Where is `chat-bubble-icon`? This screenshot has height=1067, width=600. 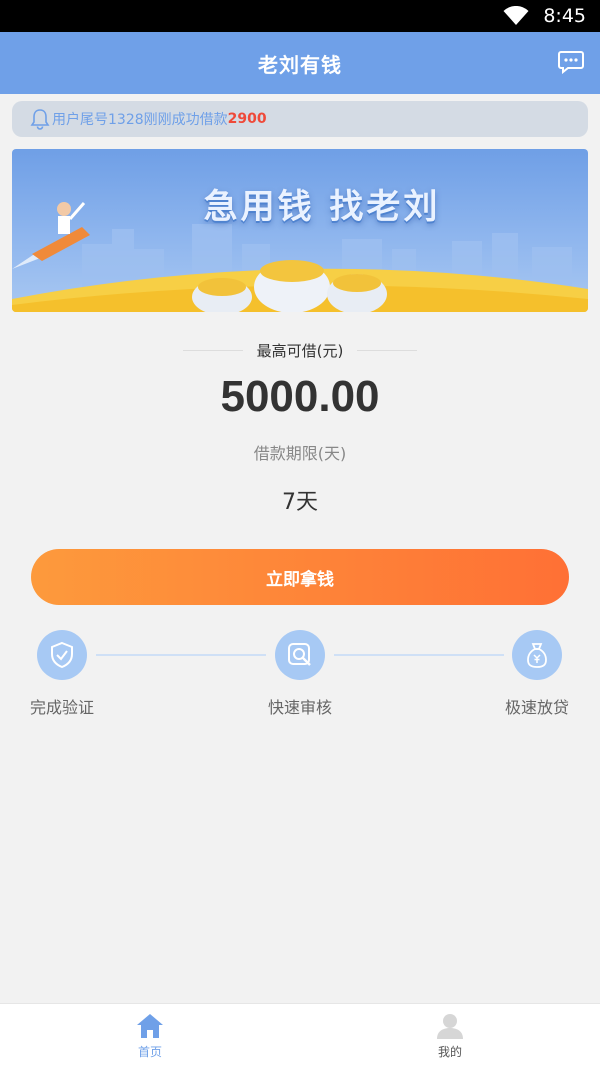 chat-bubble-icon is located at coordinates (571, 62).